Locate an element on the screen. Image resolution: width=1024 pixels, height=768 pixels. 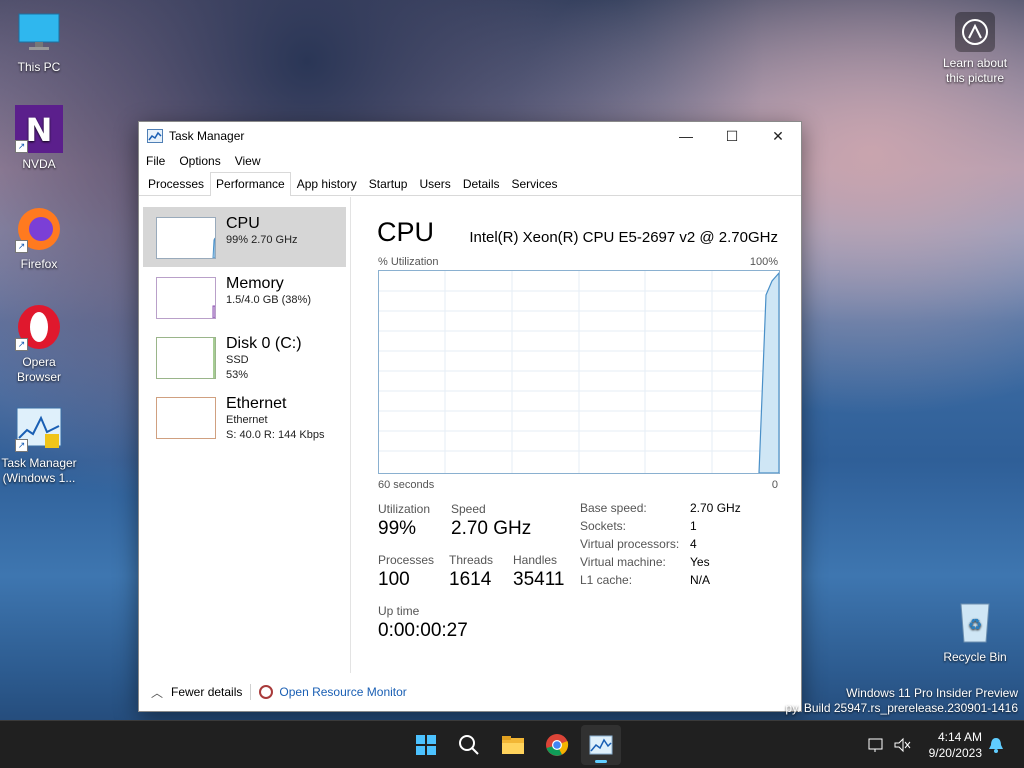
task-manager-taskbar-button is located at coordinates (601, 745).